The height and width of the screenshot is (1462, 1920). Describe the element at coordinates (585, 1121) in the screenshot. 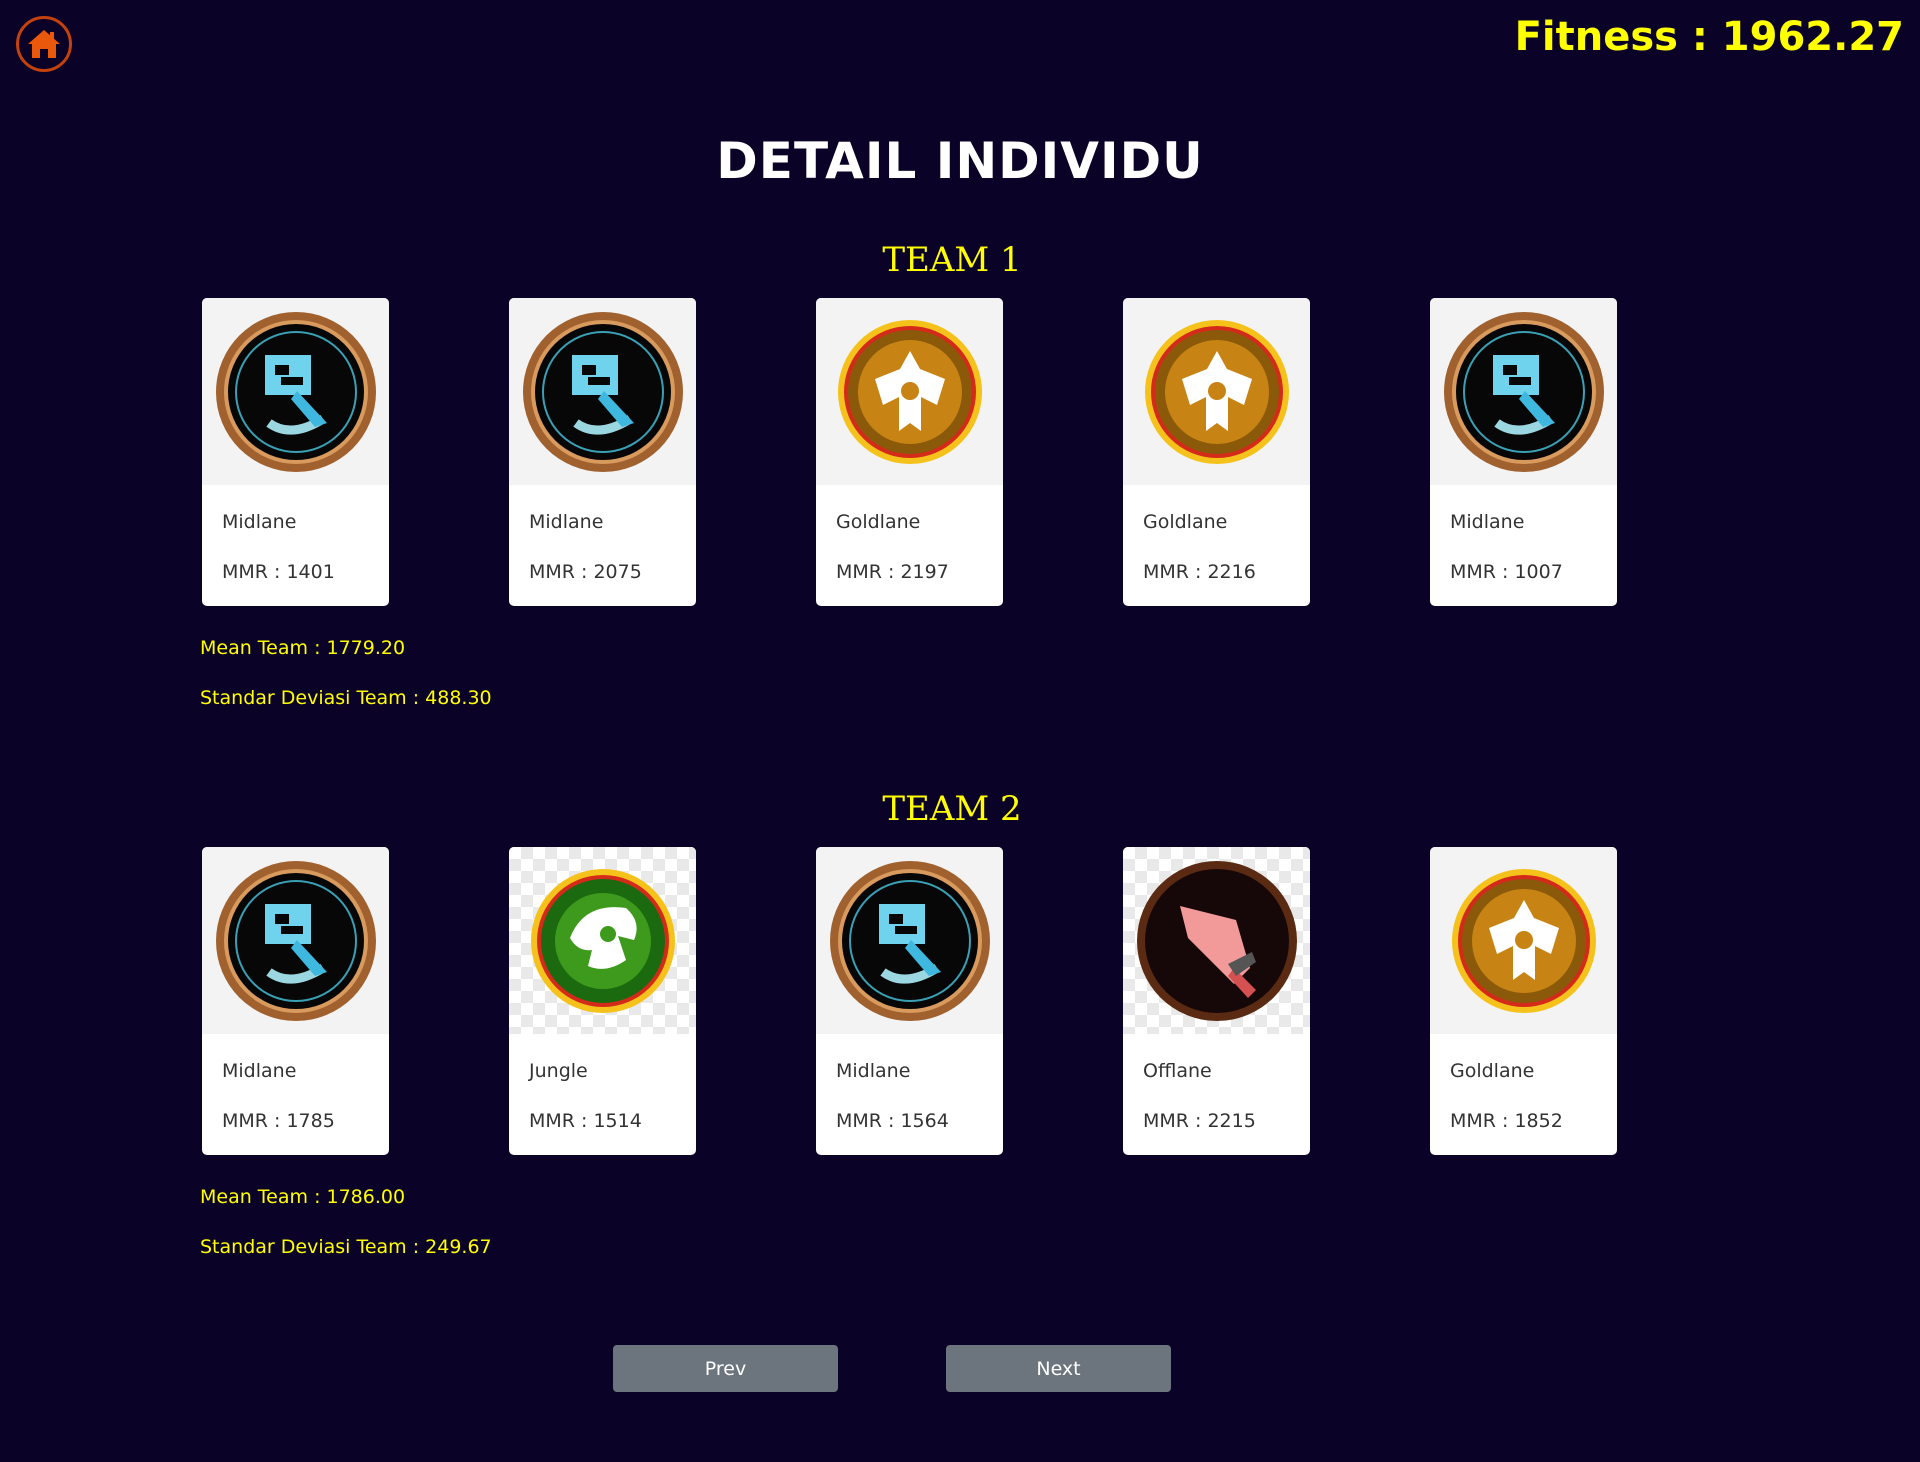

I see `player-mmr: MMR : 1514` at that location.